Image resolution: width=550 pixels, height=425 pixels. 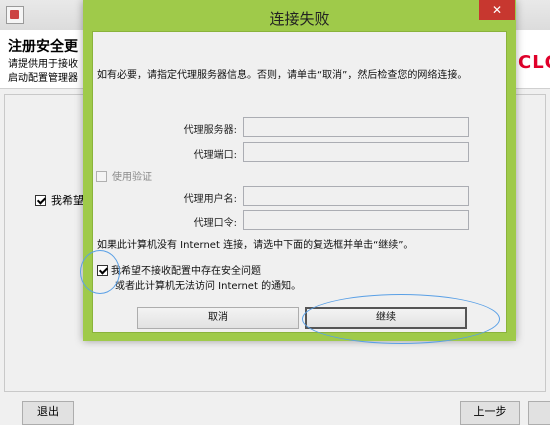 I want to click on proxy-port-label: 代理端口:, so click(x=215, y=155).